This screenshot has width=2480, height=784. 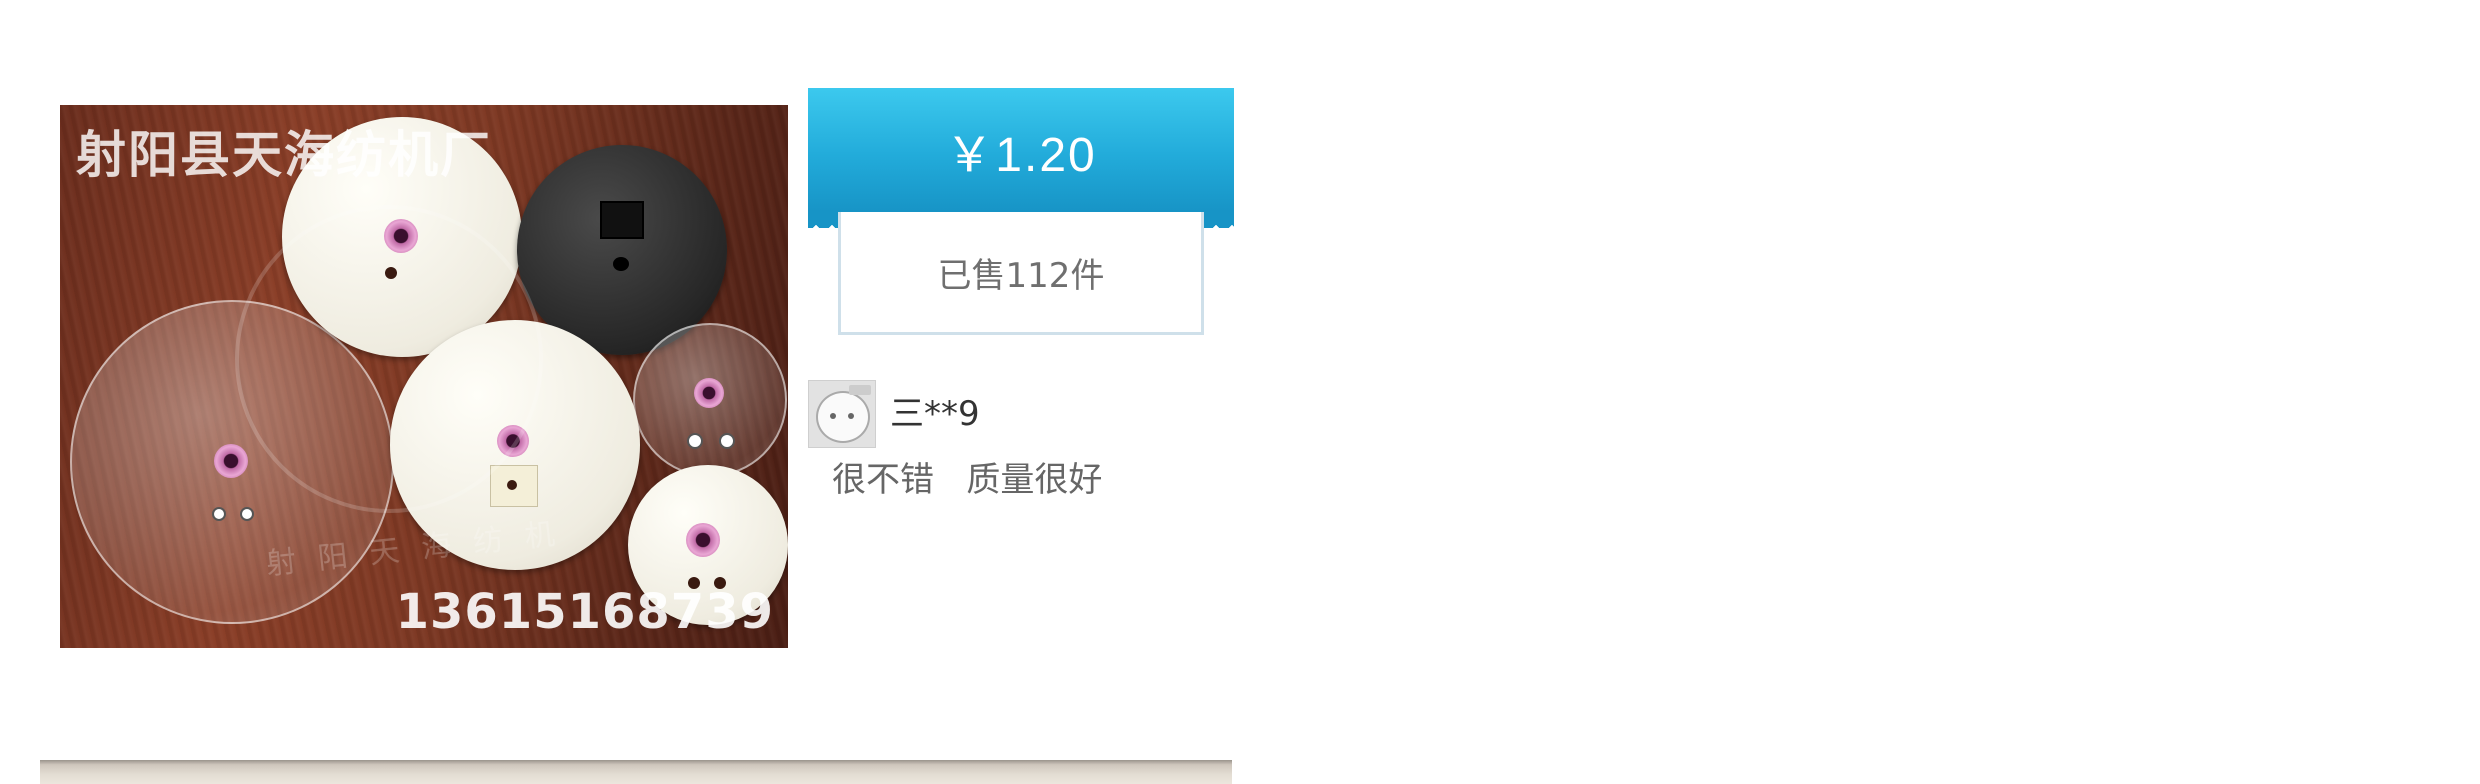 I want to click on image-company-text: 射阳县天海纺机厂, so click(x=284, y=155).